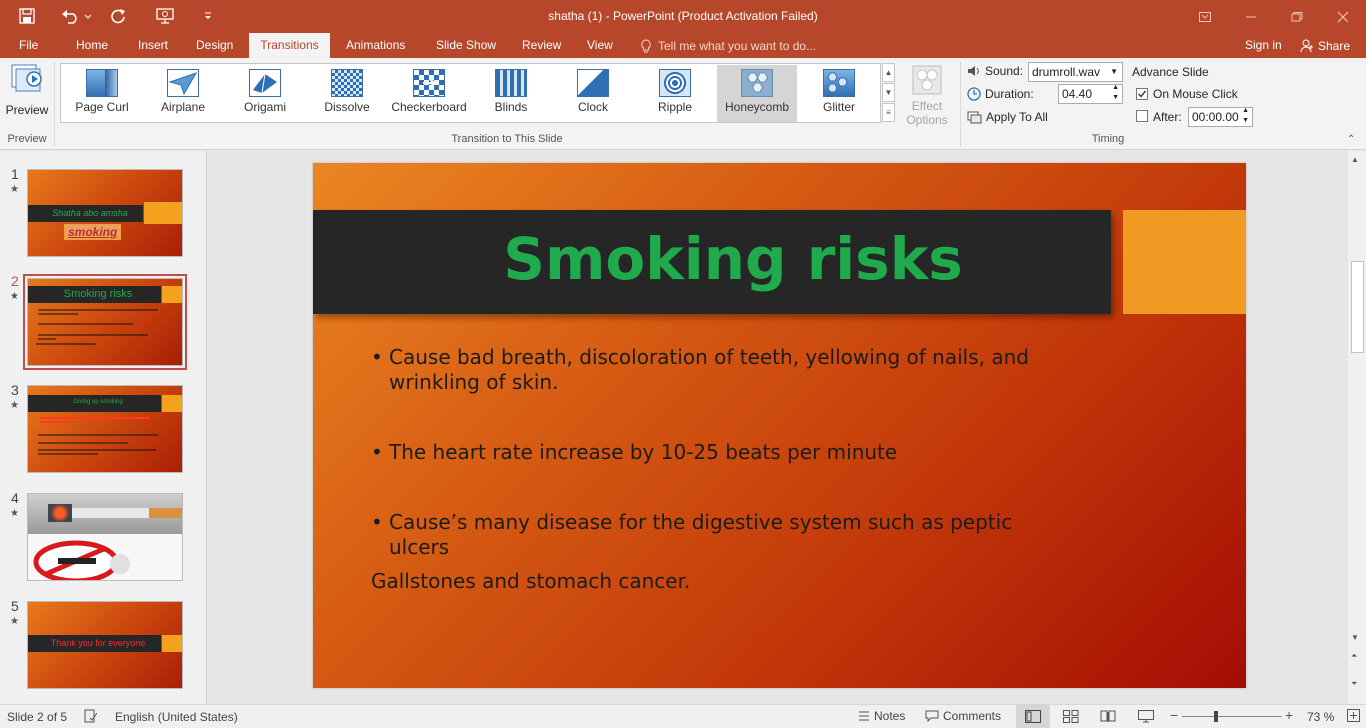  What do you see at coordinates (105, 429) in the screenshot?
I see `thumbnail-slide-3: Giving up smoking` at bounding box center [105, 429].